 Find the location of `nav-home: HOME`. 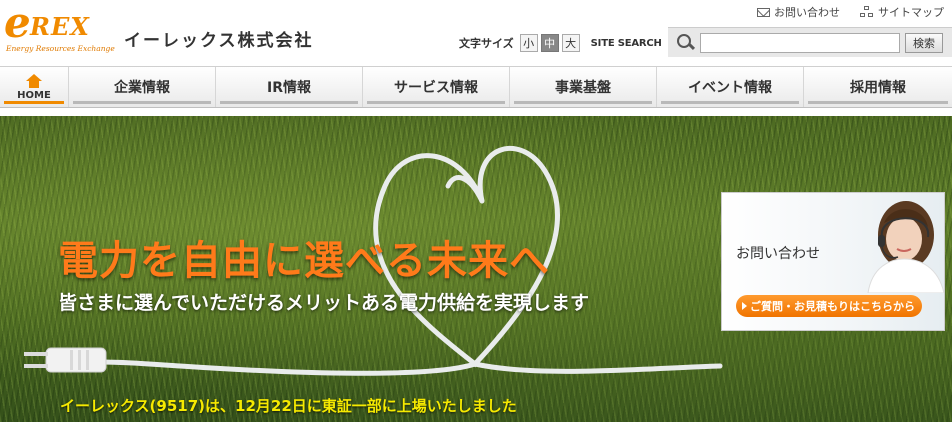

nav-home: HOME is located at coordinates (34, 87).